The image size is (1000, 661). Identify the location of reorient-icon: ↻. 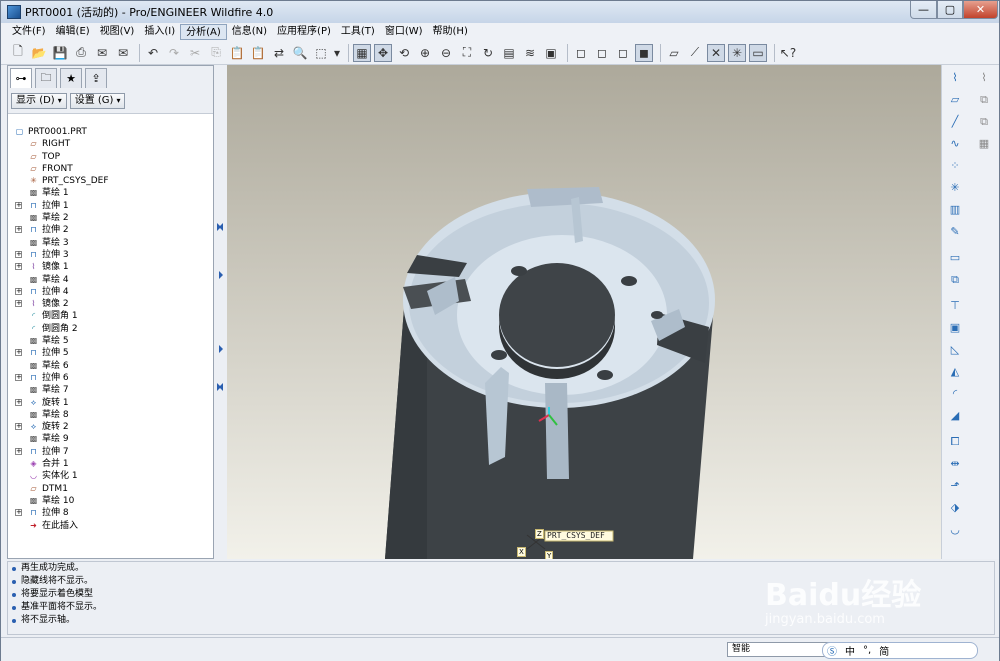
(488, 53).